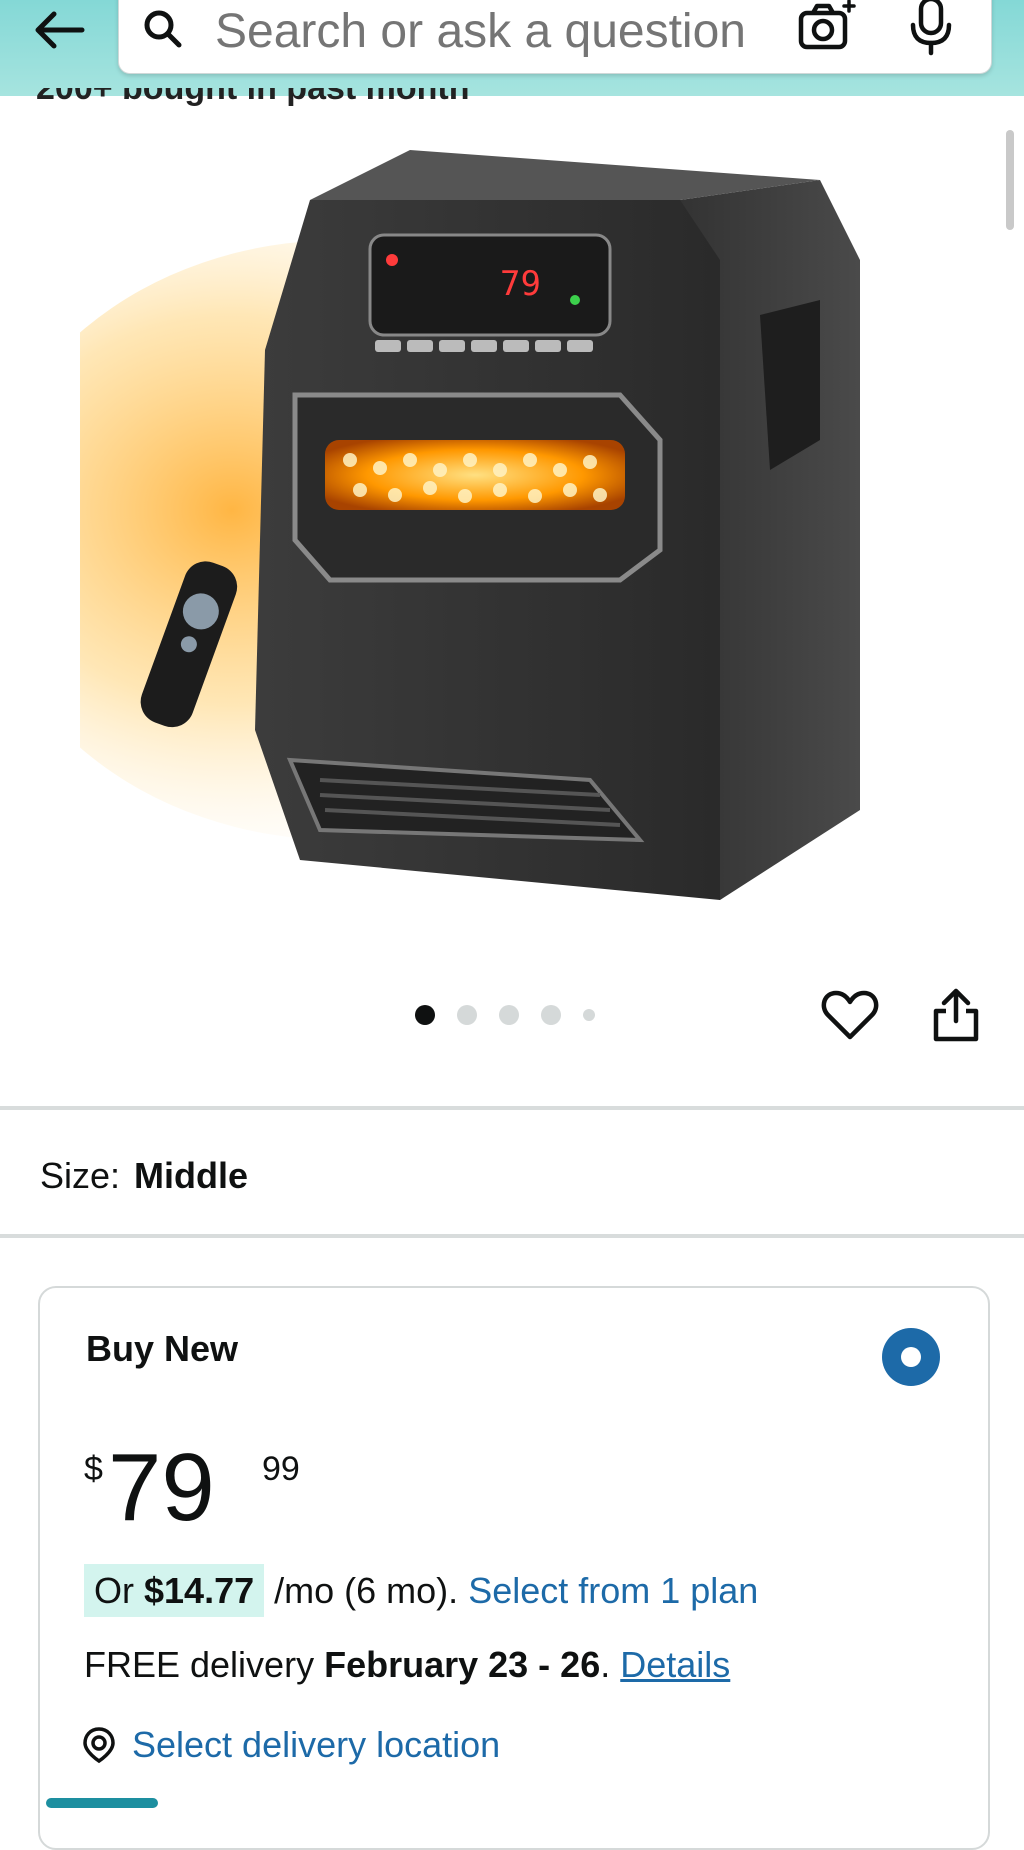 The image size is (1024, 1850). I want to click on select-plan-link: Select from 1 plan, so click(613, 1590).